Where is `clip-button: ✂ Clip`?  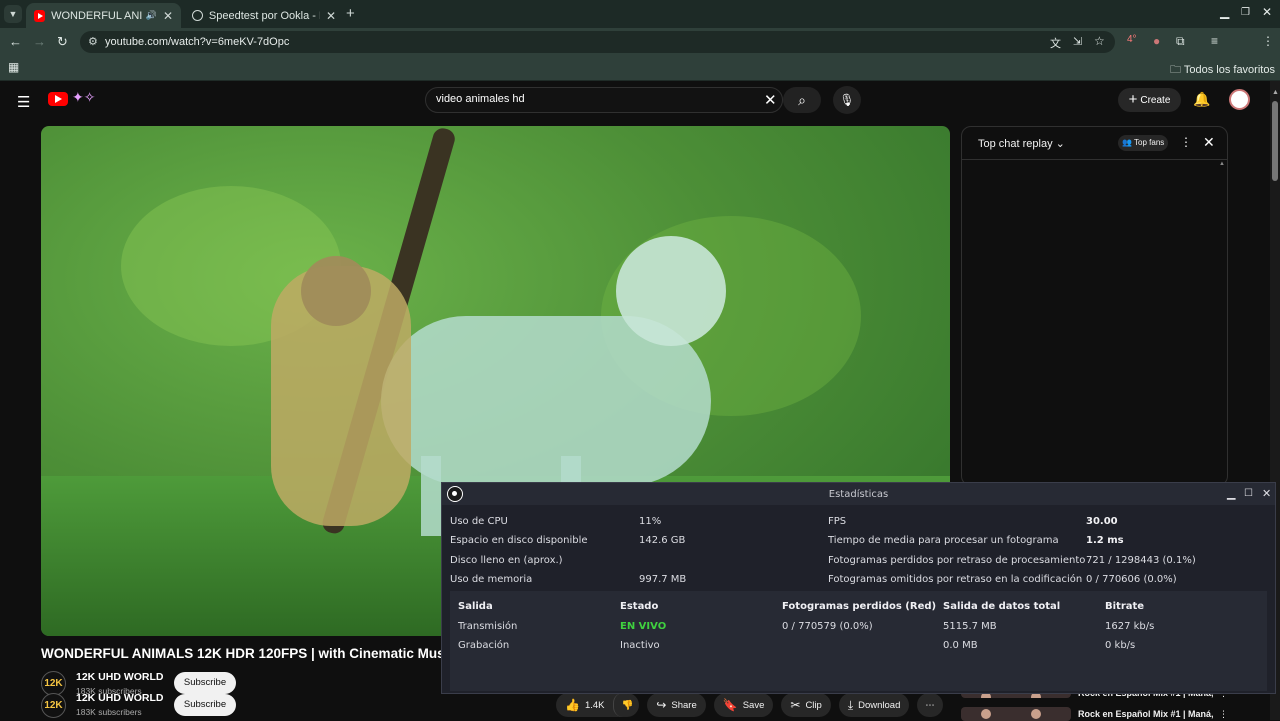 clip-button: ✂ Clip is located at coordinates (806, 705).